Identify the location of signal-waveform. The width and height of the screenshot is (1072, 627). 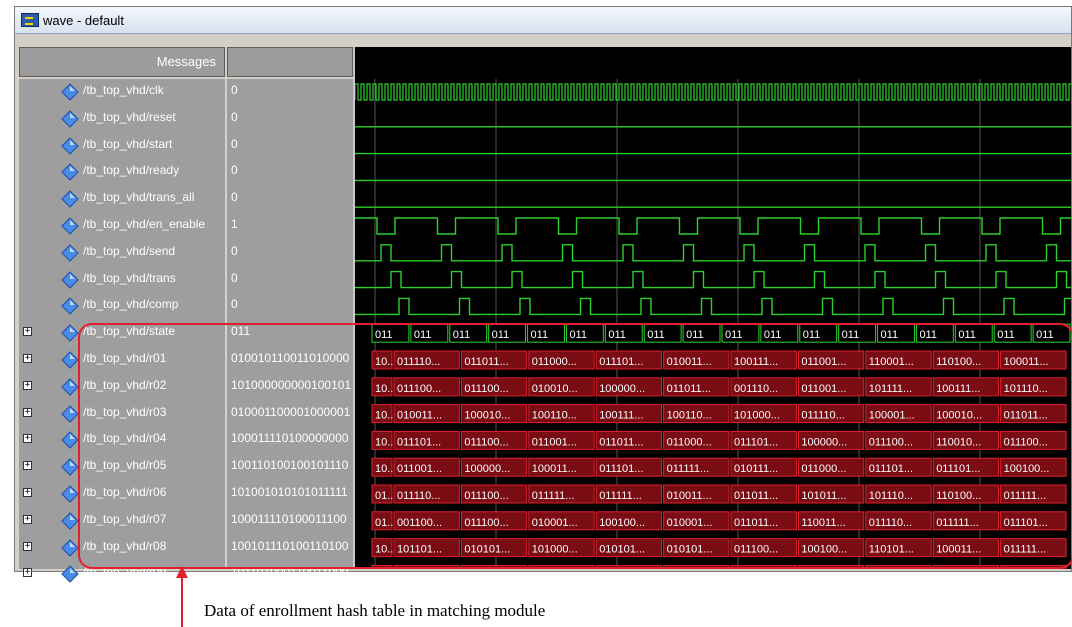
(713, 279).